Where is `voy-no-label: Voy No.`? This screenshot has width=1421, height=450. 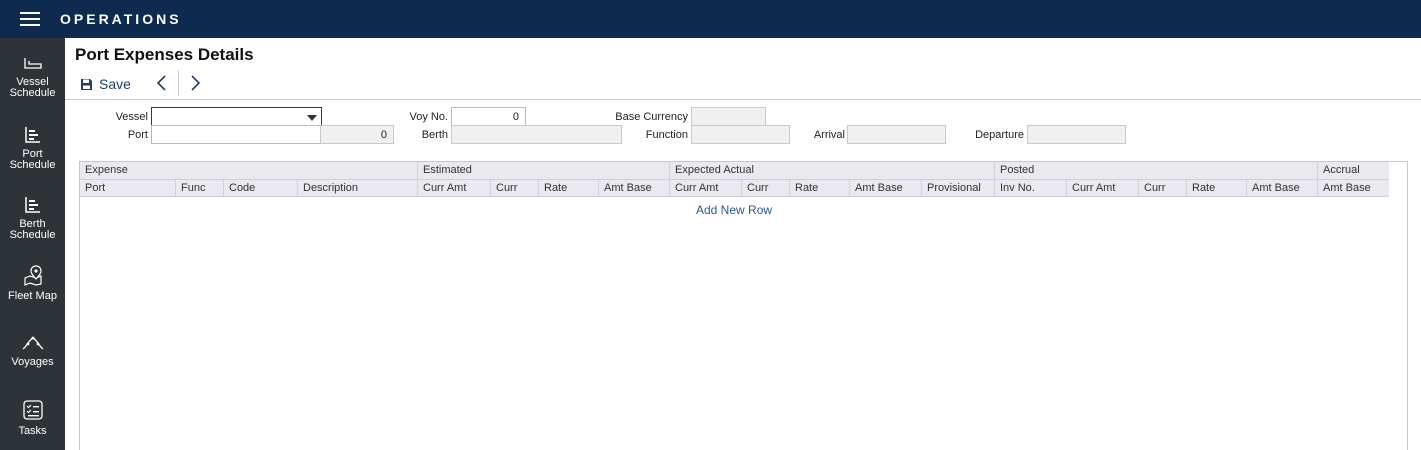 voy-no-label: Voy No. is located at coordinates (428, 117).